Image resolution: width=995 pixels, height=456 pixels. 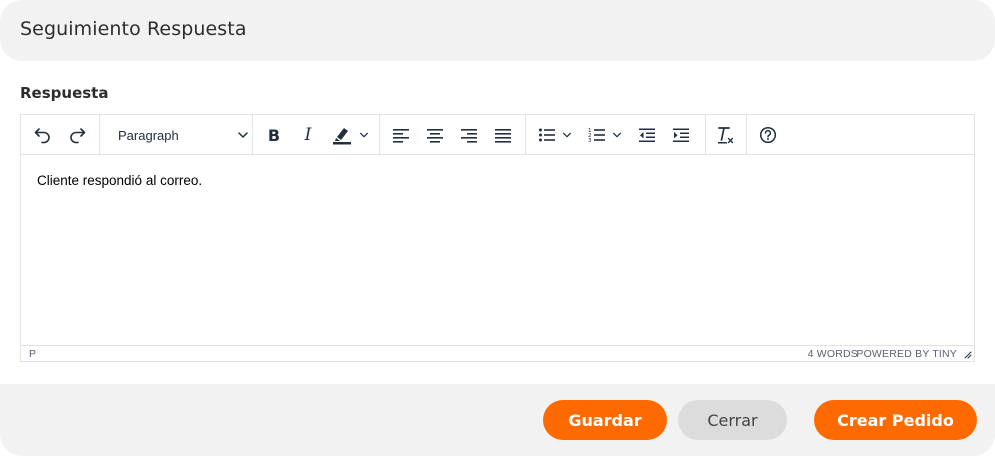 What do you see at coordinates (133, 29) in the screenshot?
I see `dialog-title: Seguimiento Respuesta` at bounding box center [133, 29].